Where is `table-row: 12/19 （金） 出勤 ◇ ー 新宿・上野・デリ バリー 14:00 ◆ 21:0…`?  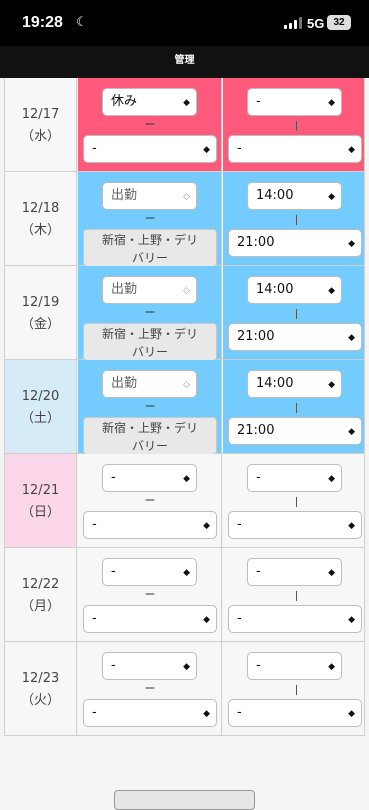
table-row: 12/19 （金） 出勤 ◇ ー 新宿・上野・デリ バリー 14:00 ◆ 21:0… is located at coordinates (184, 313).